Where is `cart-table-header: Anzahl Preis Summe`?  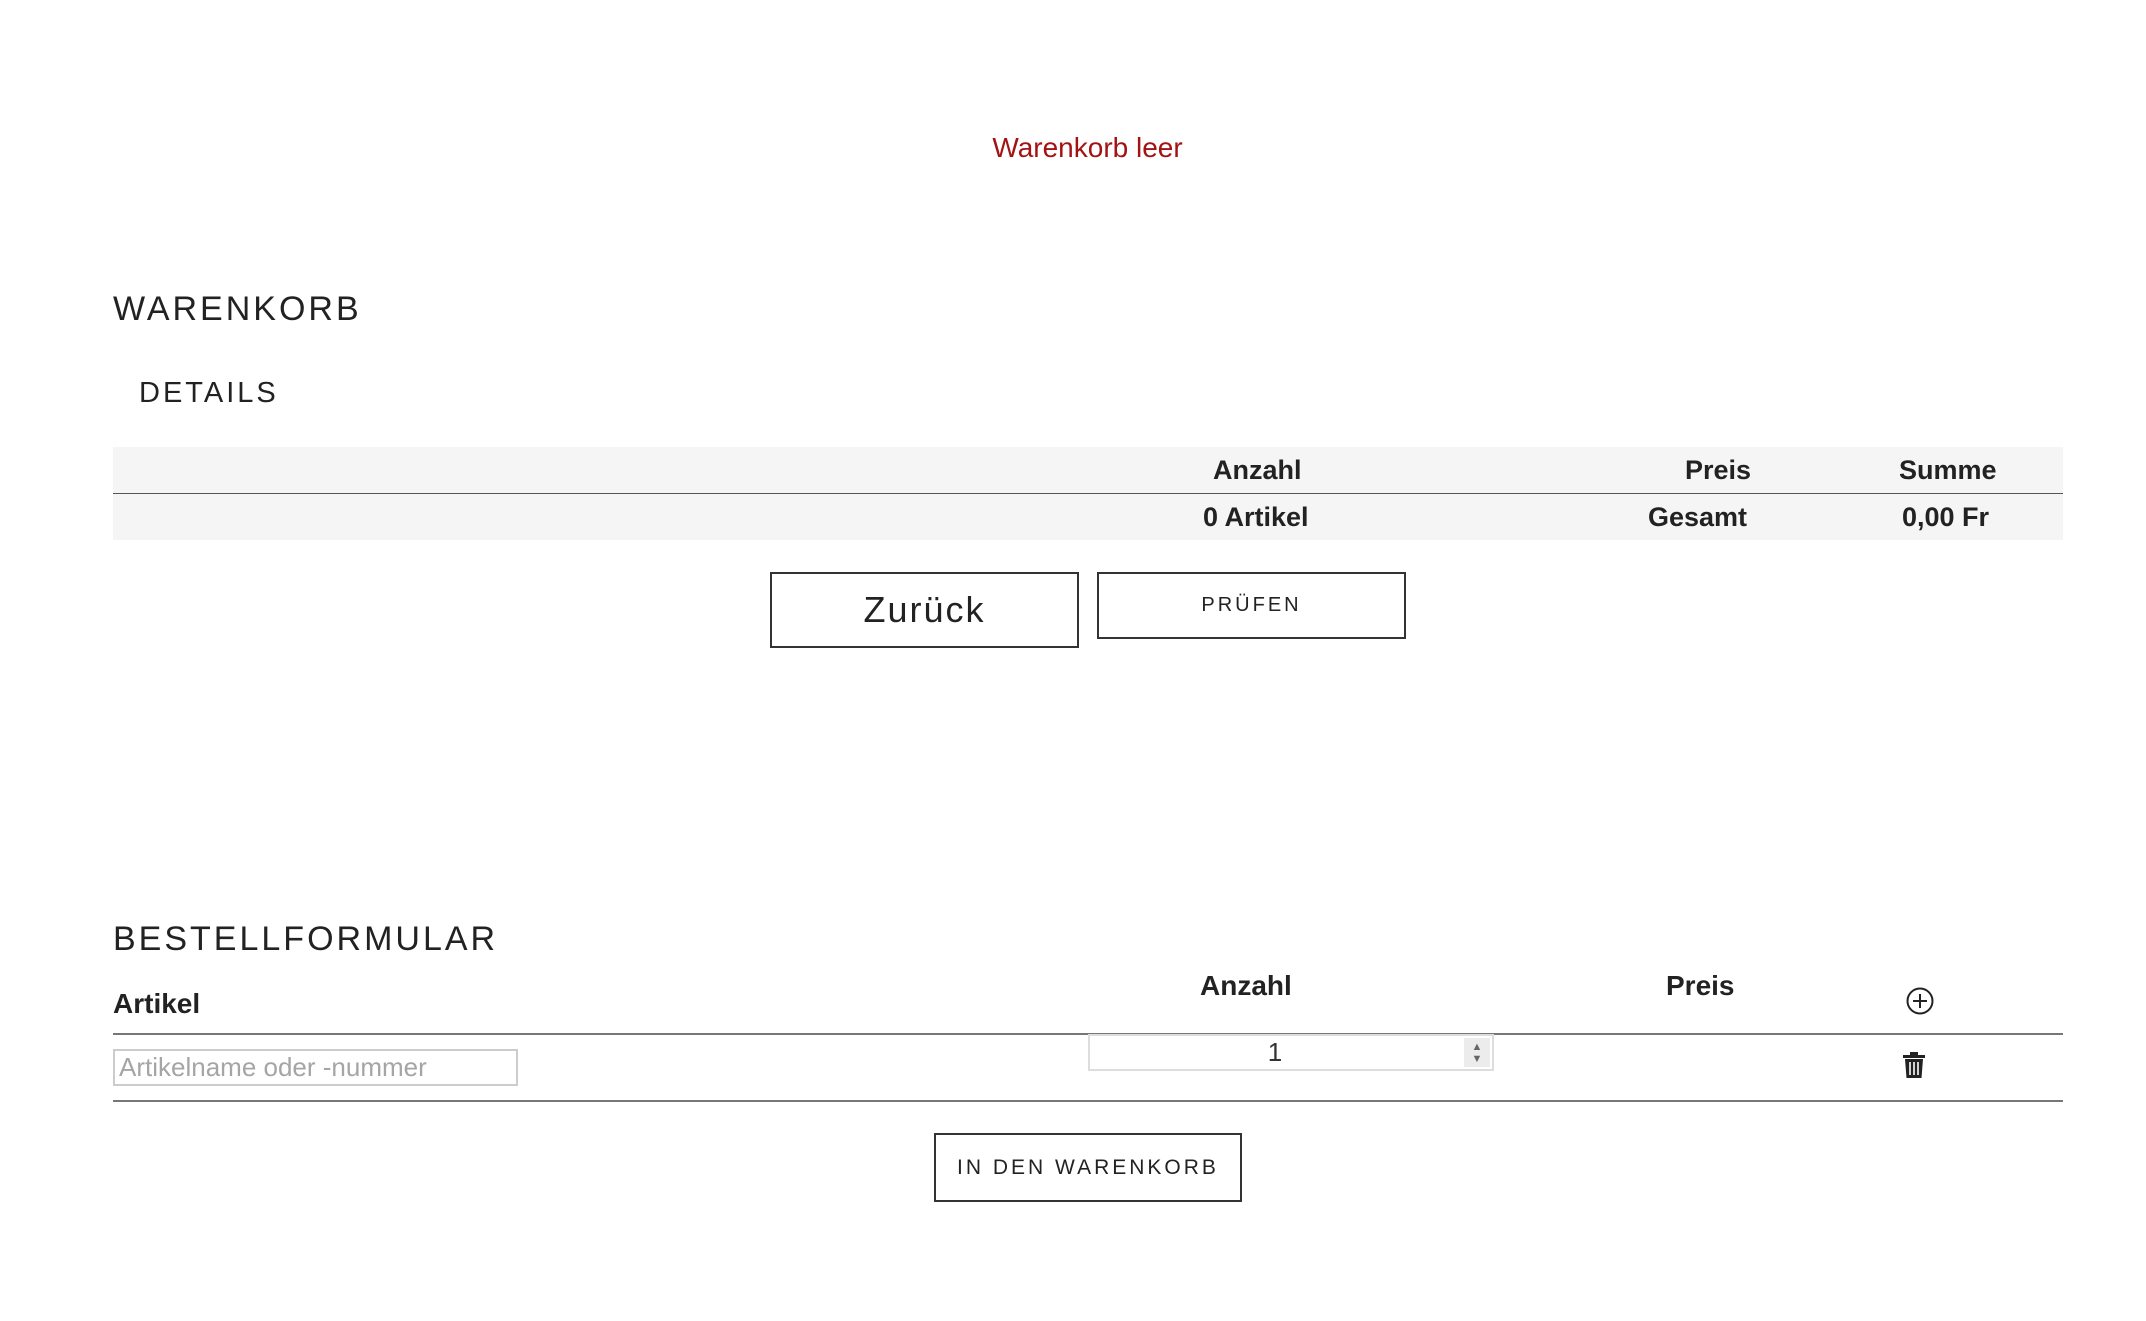
cart-table-header: Anzahl Preis Summe is located at coordinates (1088, 471).